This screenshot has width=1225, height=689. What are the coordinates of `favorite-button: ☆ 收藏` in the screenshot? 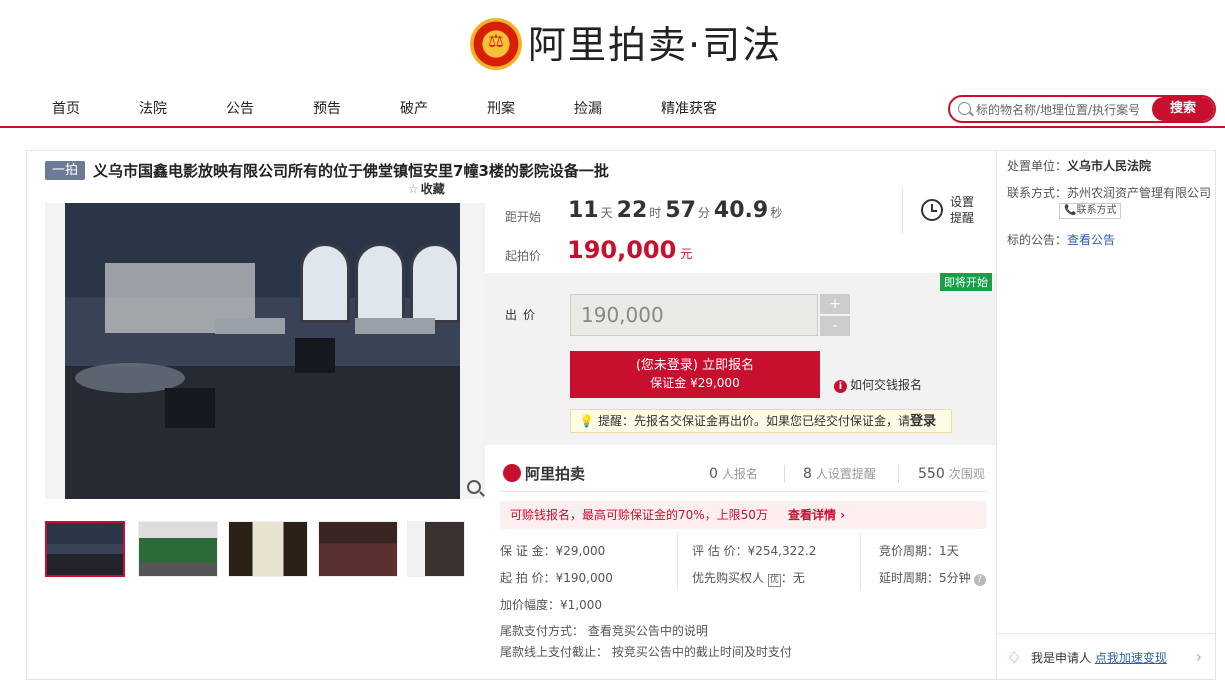 It's located at (433, 190).